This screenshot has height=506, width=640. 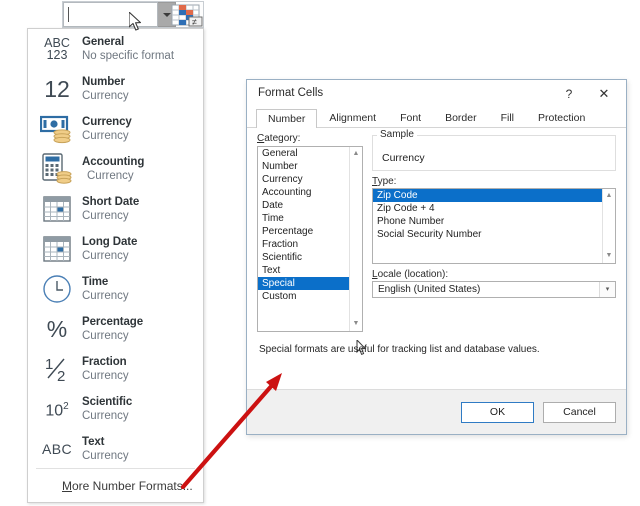 I want to click on accounting-calculator-icon, so click(x=57, y=169).